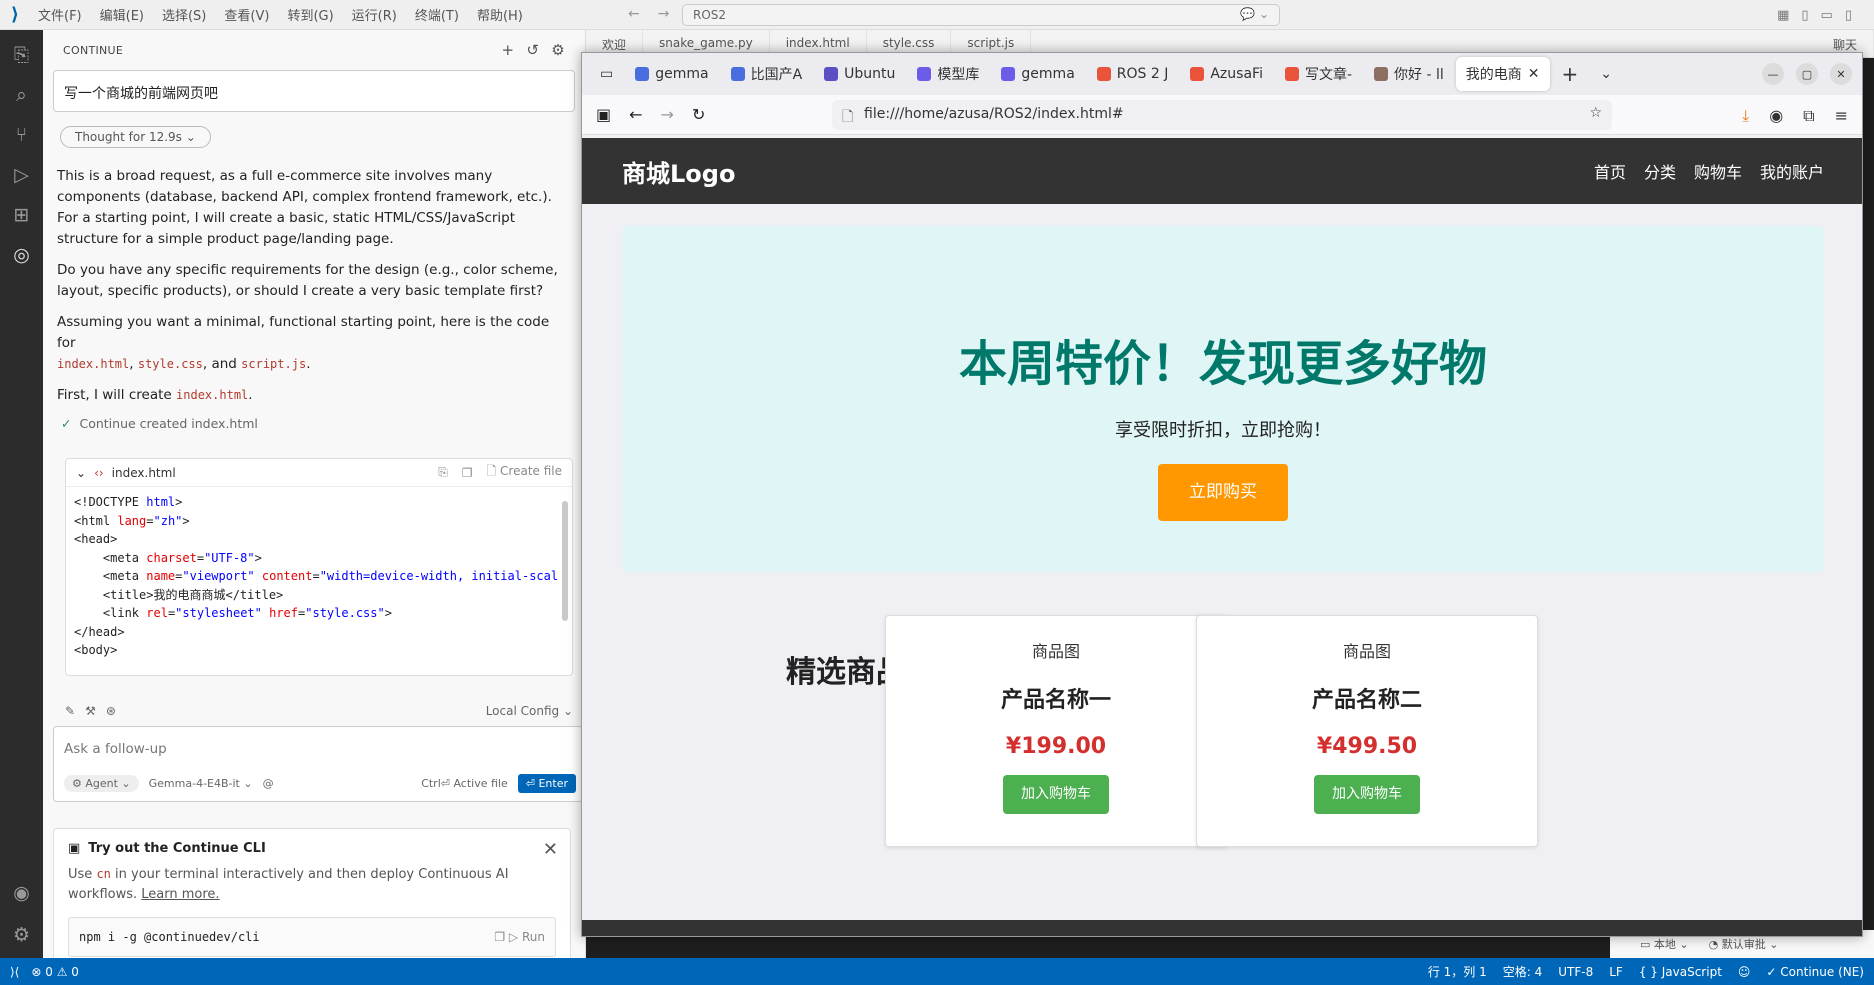  What do you see at coordinates (1841, 116) in the screenshot?
I see `menu-icon: ≡` at bounding box center [1841, 116].